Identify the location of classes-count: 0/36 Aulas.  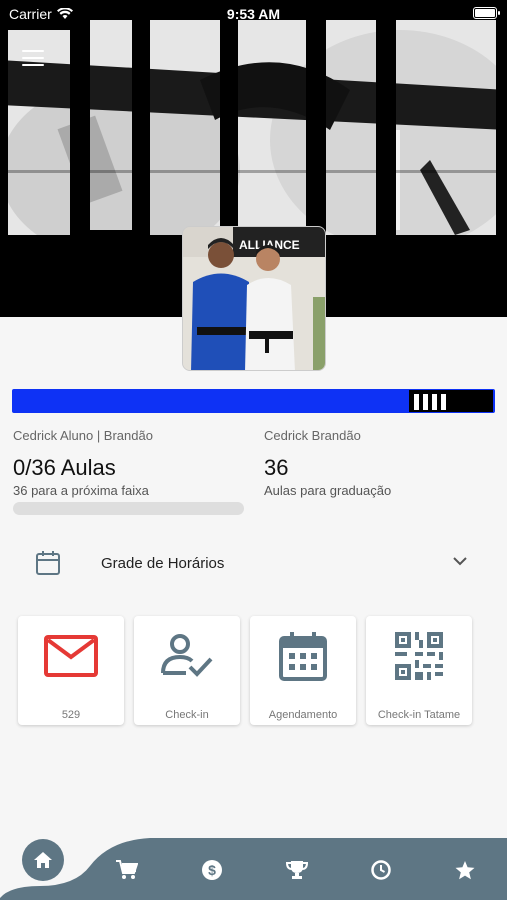
(64, 467).